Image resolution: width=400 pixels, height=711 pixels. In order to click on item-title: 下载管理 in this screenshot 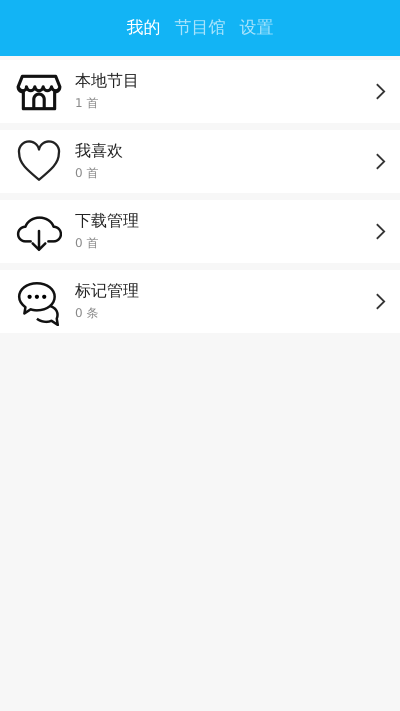, I will do `click(107, 221)`.